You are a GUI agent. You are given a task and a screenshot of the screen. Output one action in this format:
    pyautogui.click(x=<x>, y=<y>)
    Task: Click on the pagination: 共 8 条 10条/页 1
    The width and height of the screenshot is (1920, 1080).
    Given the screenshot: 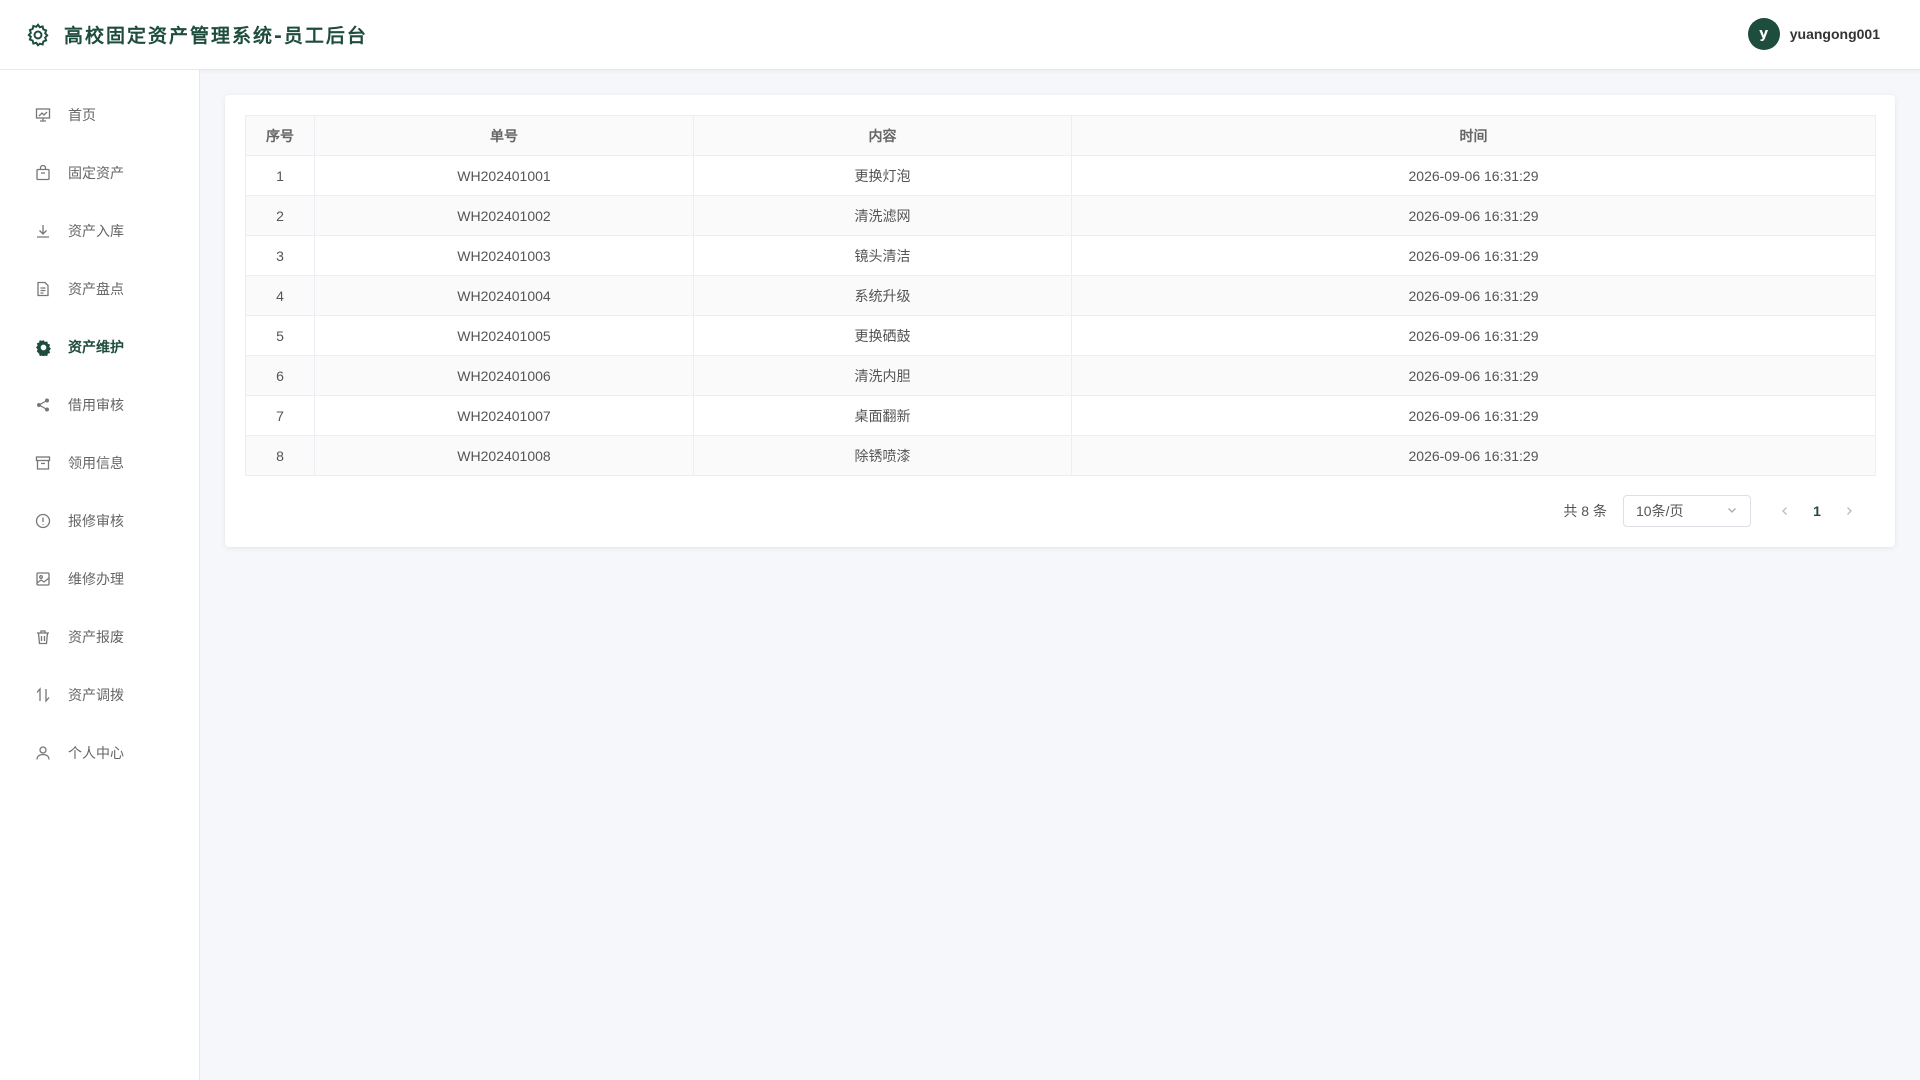 What is the action you would take?
    pyautogui.click(x=1714, y=511)
    